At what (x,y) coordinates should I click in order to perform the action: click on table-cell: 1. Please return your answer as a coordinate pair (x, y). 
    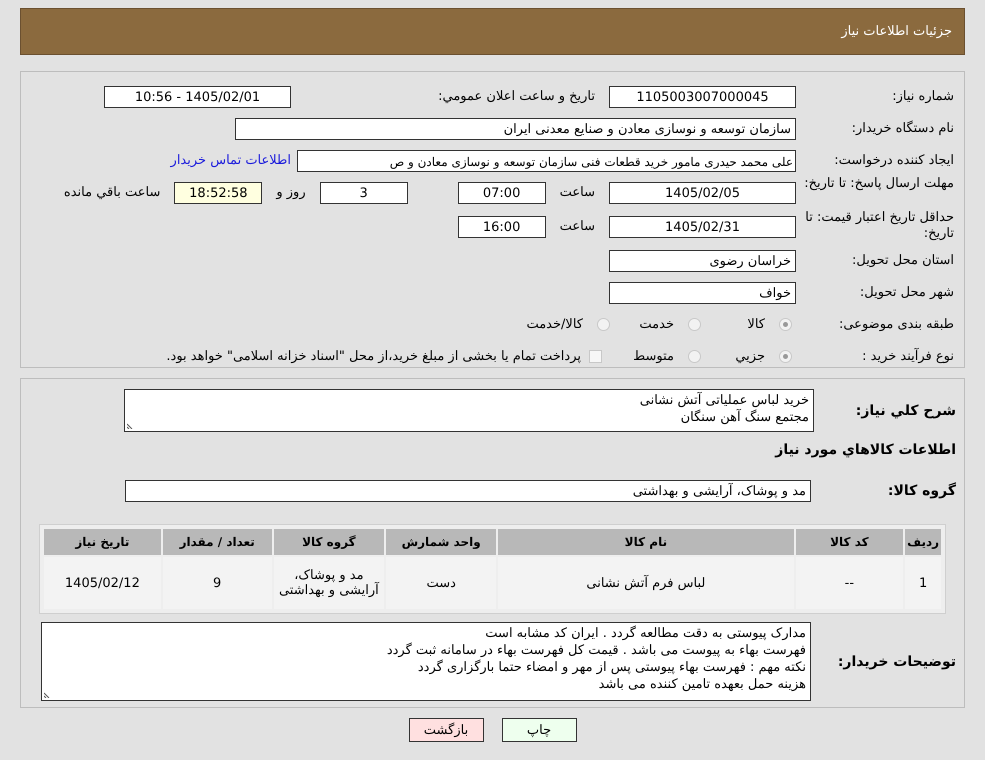
    Looking at the image, I should click on (923, 583).